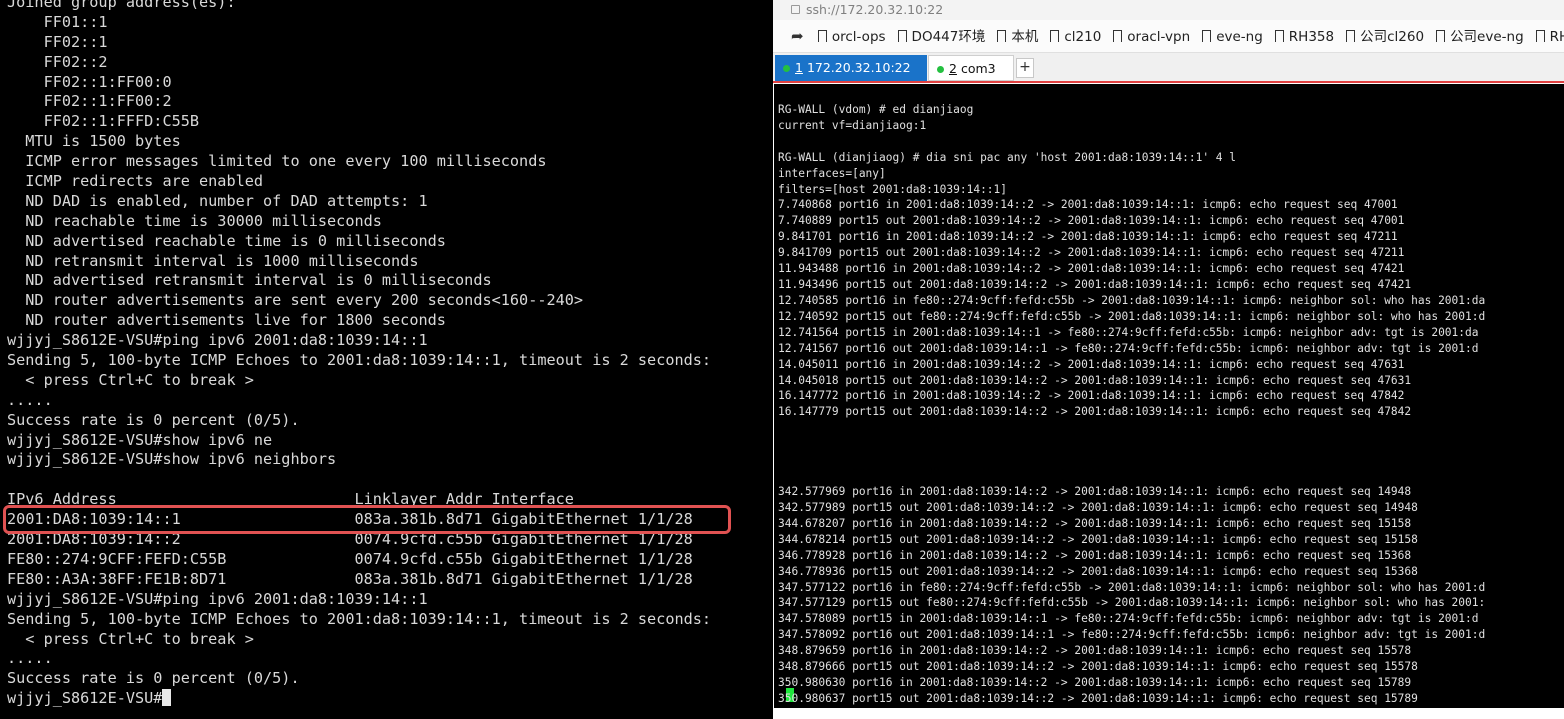 This screenshot has height=719, width=1564. What do you see at coordinates (1239, 37) in the screenshot?
I see `bookmark-label: eve-ng` at bounding box center [1239, 37].